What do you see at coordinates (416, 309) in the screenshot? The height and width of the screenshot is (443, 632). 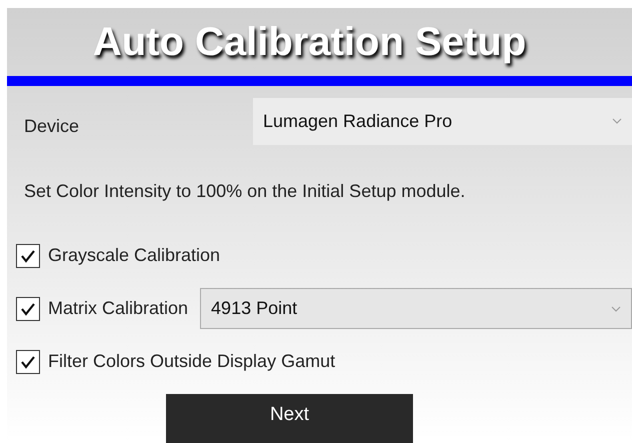 I see `matrix-dropdown: 4913 Point` at bounding box center [416, 309].